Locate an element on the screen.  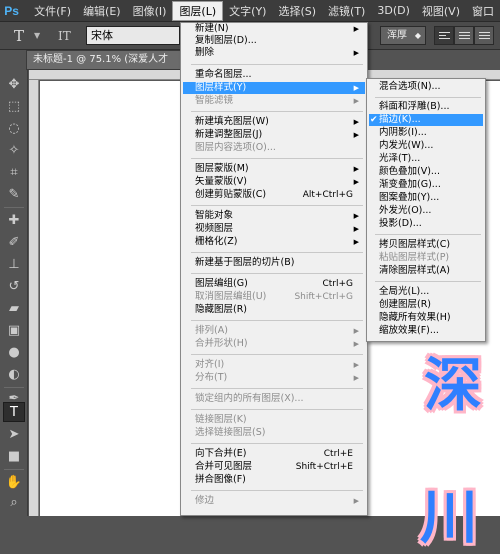
menu-item-ungroup-layers: 取消图层编组(U) Shift+Ctrl+G is located at coordinates (274, 297).